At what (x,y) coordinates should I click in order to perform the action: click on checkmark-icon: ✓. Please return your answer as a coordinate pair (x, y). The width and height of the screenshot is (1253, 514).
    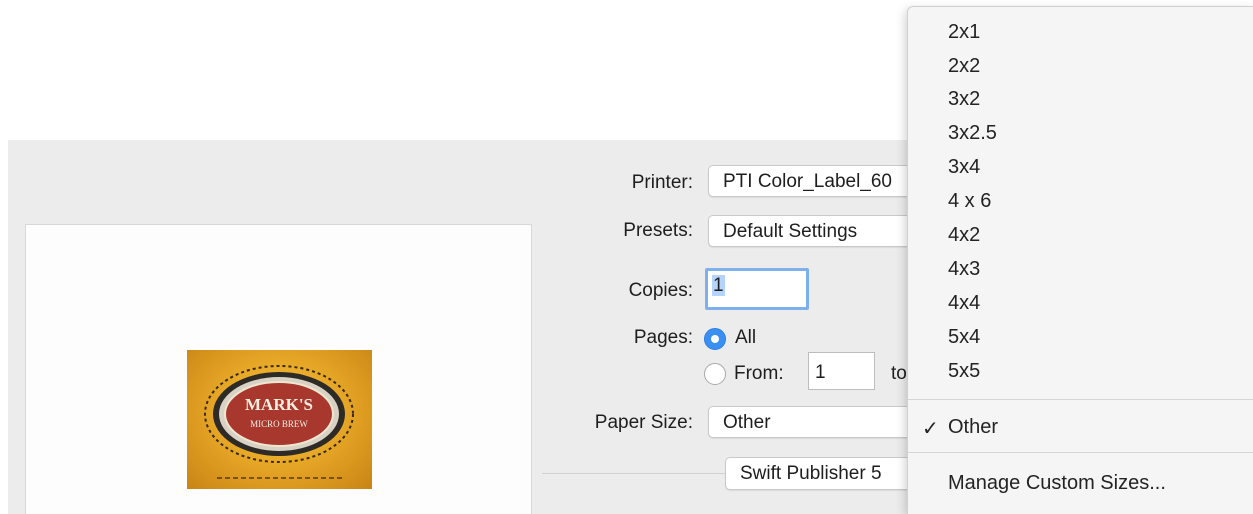
    Looking at the image, I should click on (930, 429).